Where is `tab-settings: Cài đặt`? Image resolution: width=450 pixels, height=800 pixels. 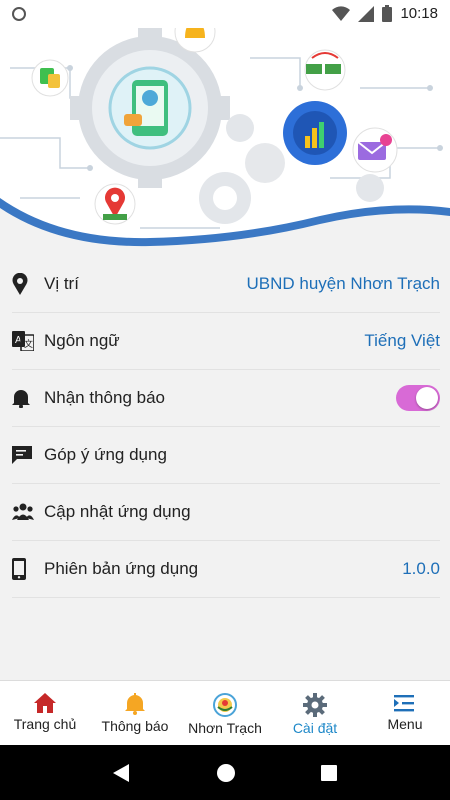 tab-settings: Cài đặt is located at coordinates (315, 713).